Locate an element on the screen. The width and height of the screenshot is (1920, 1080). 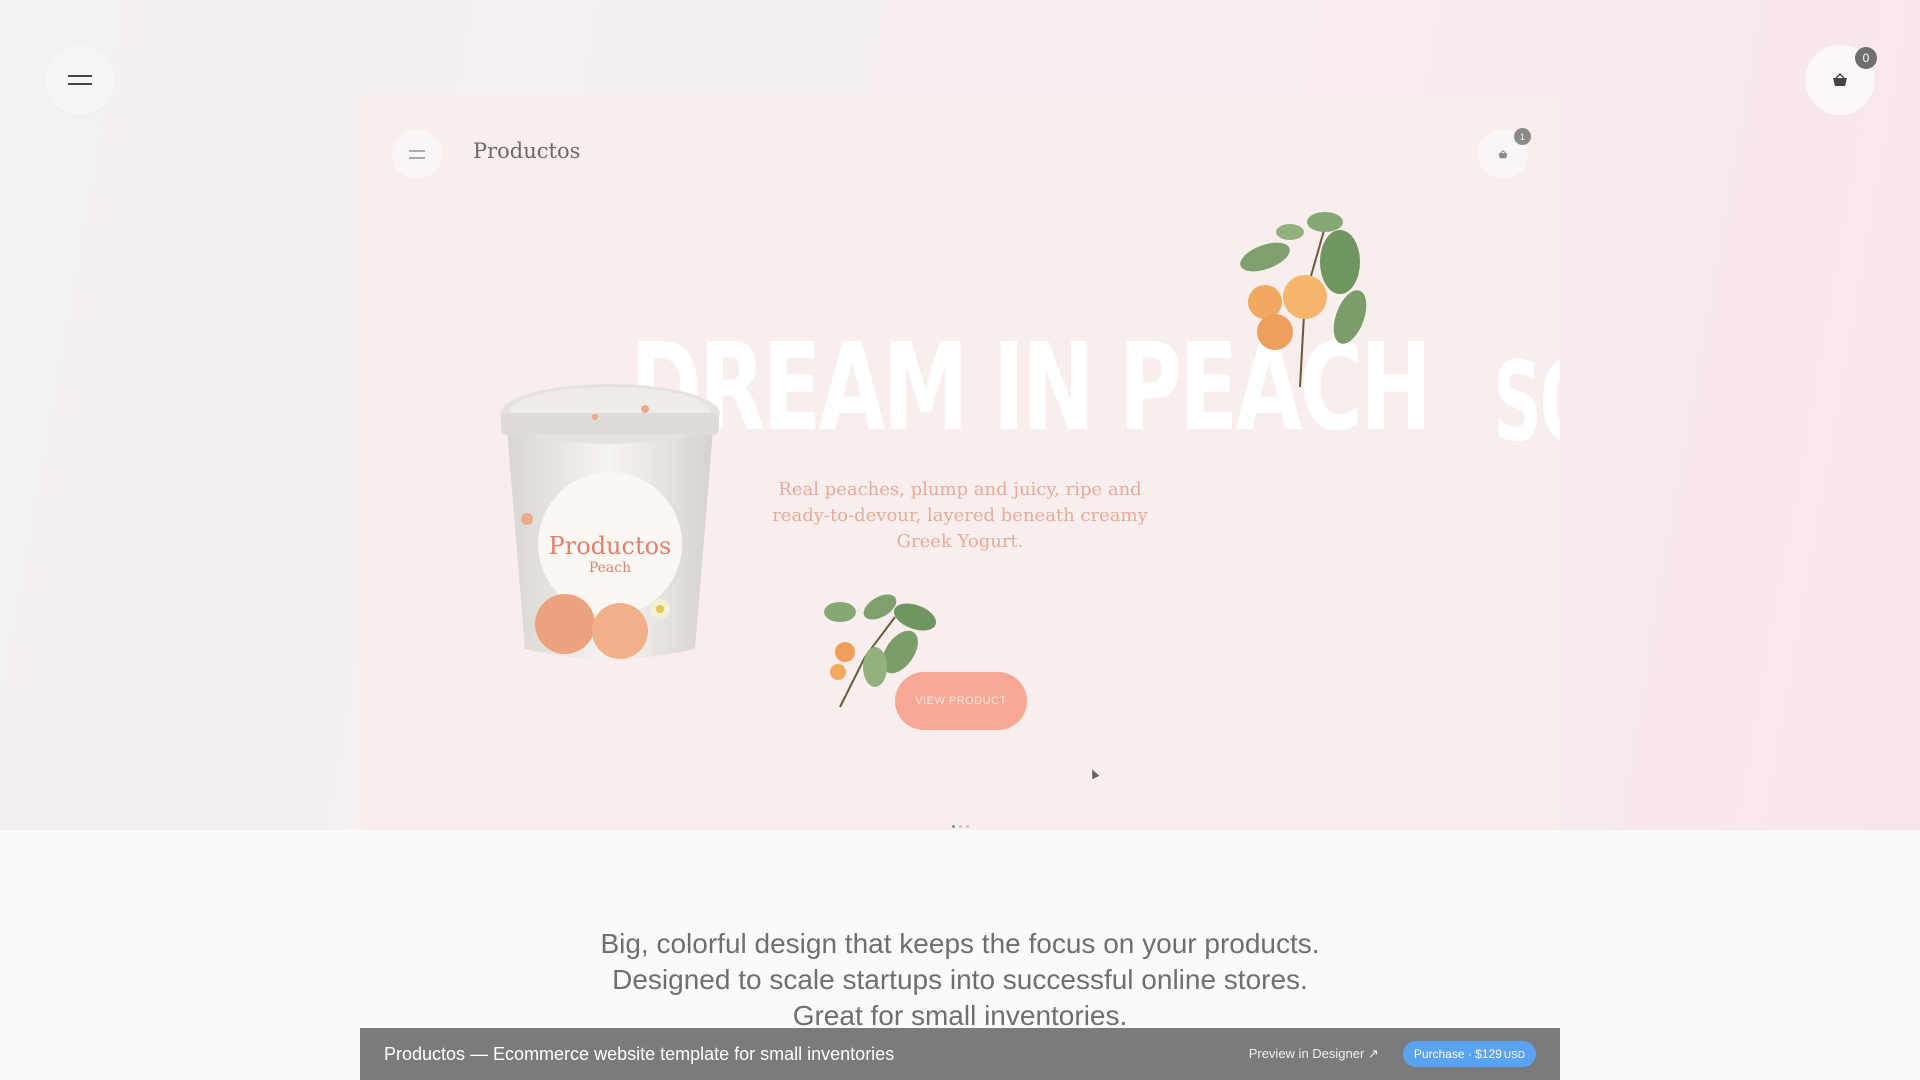
slide-indicator is located at coordinates (960, 826).